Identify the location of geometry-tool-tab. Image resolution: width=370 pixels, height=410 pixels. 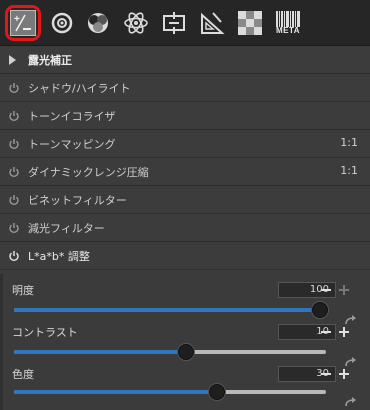
(212, 23).